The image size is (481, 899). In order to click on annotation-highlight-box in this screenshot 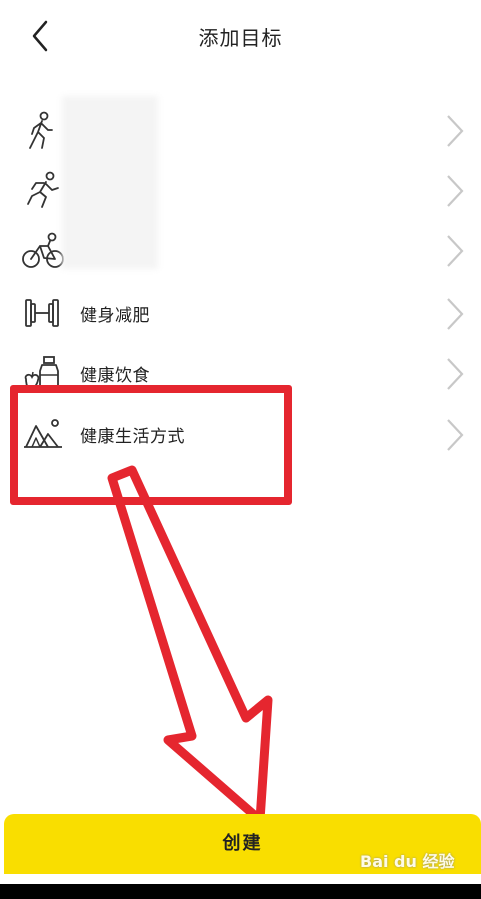, I will do `click(151, 445)`.